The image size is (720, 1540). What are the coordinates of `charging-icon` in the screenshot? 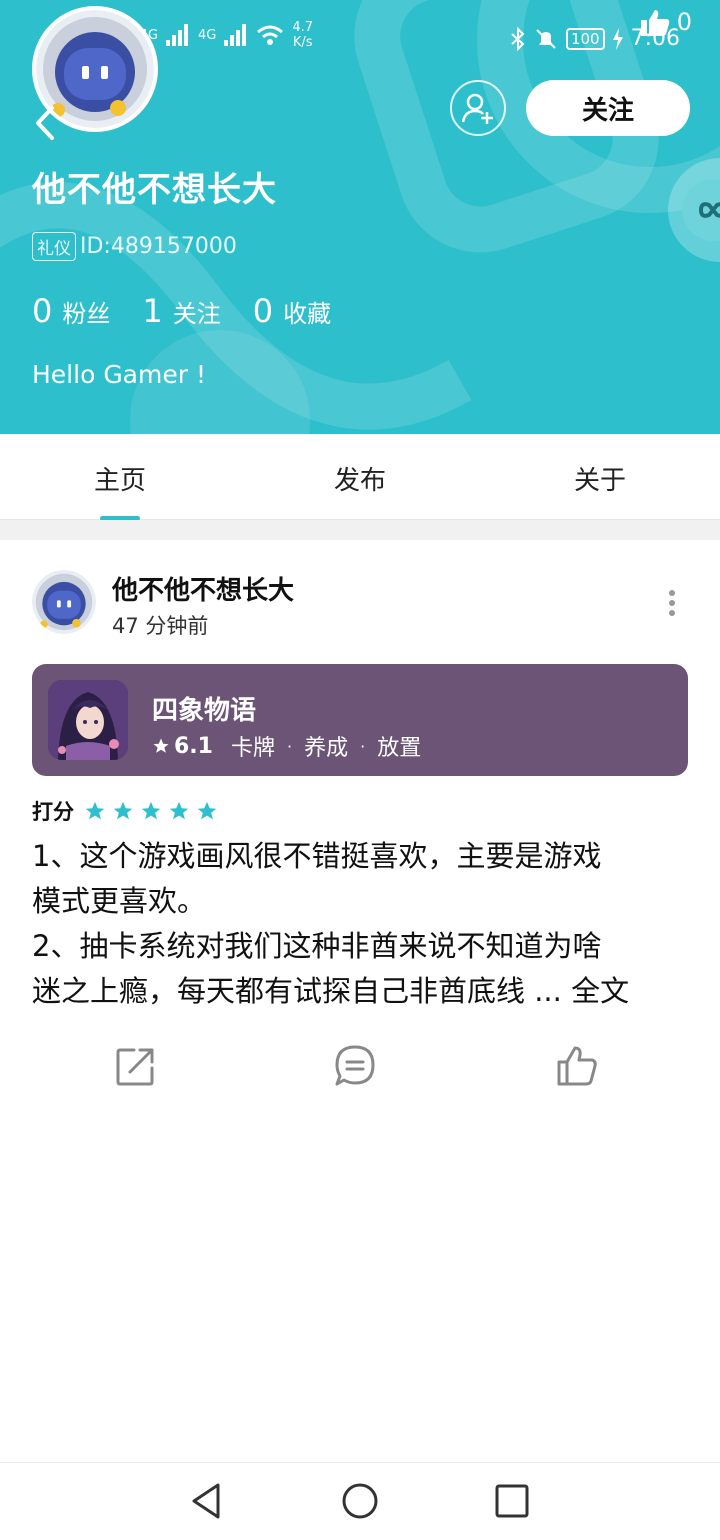 It's located at (617, 38).